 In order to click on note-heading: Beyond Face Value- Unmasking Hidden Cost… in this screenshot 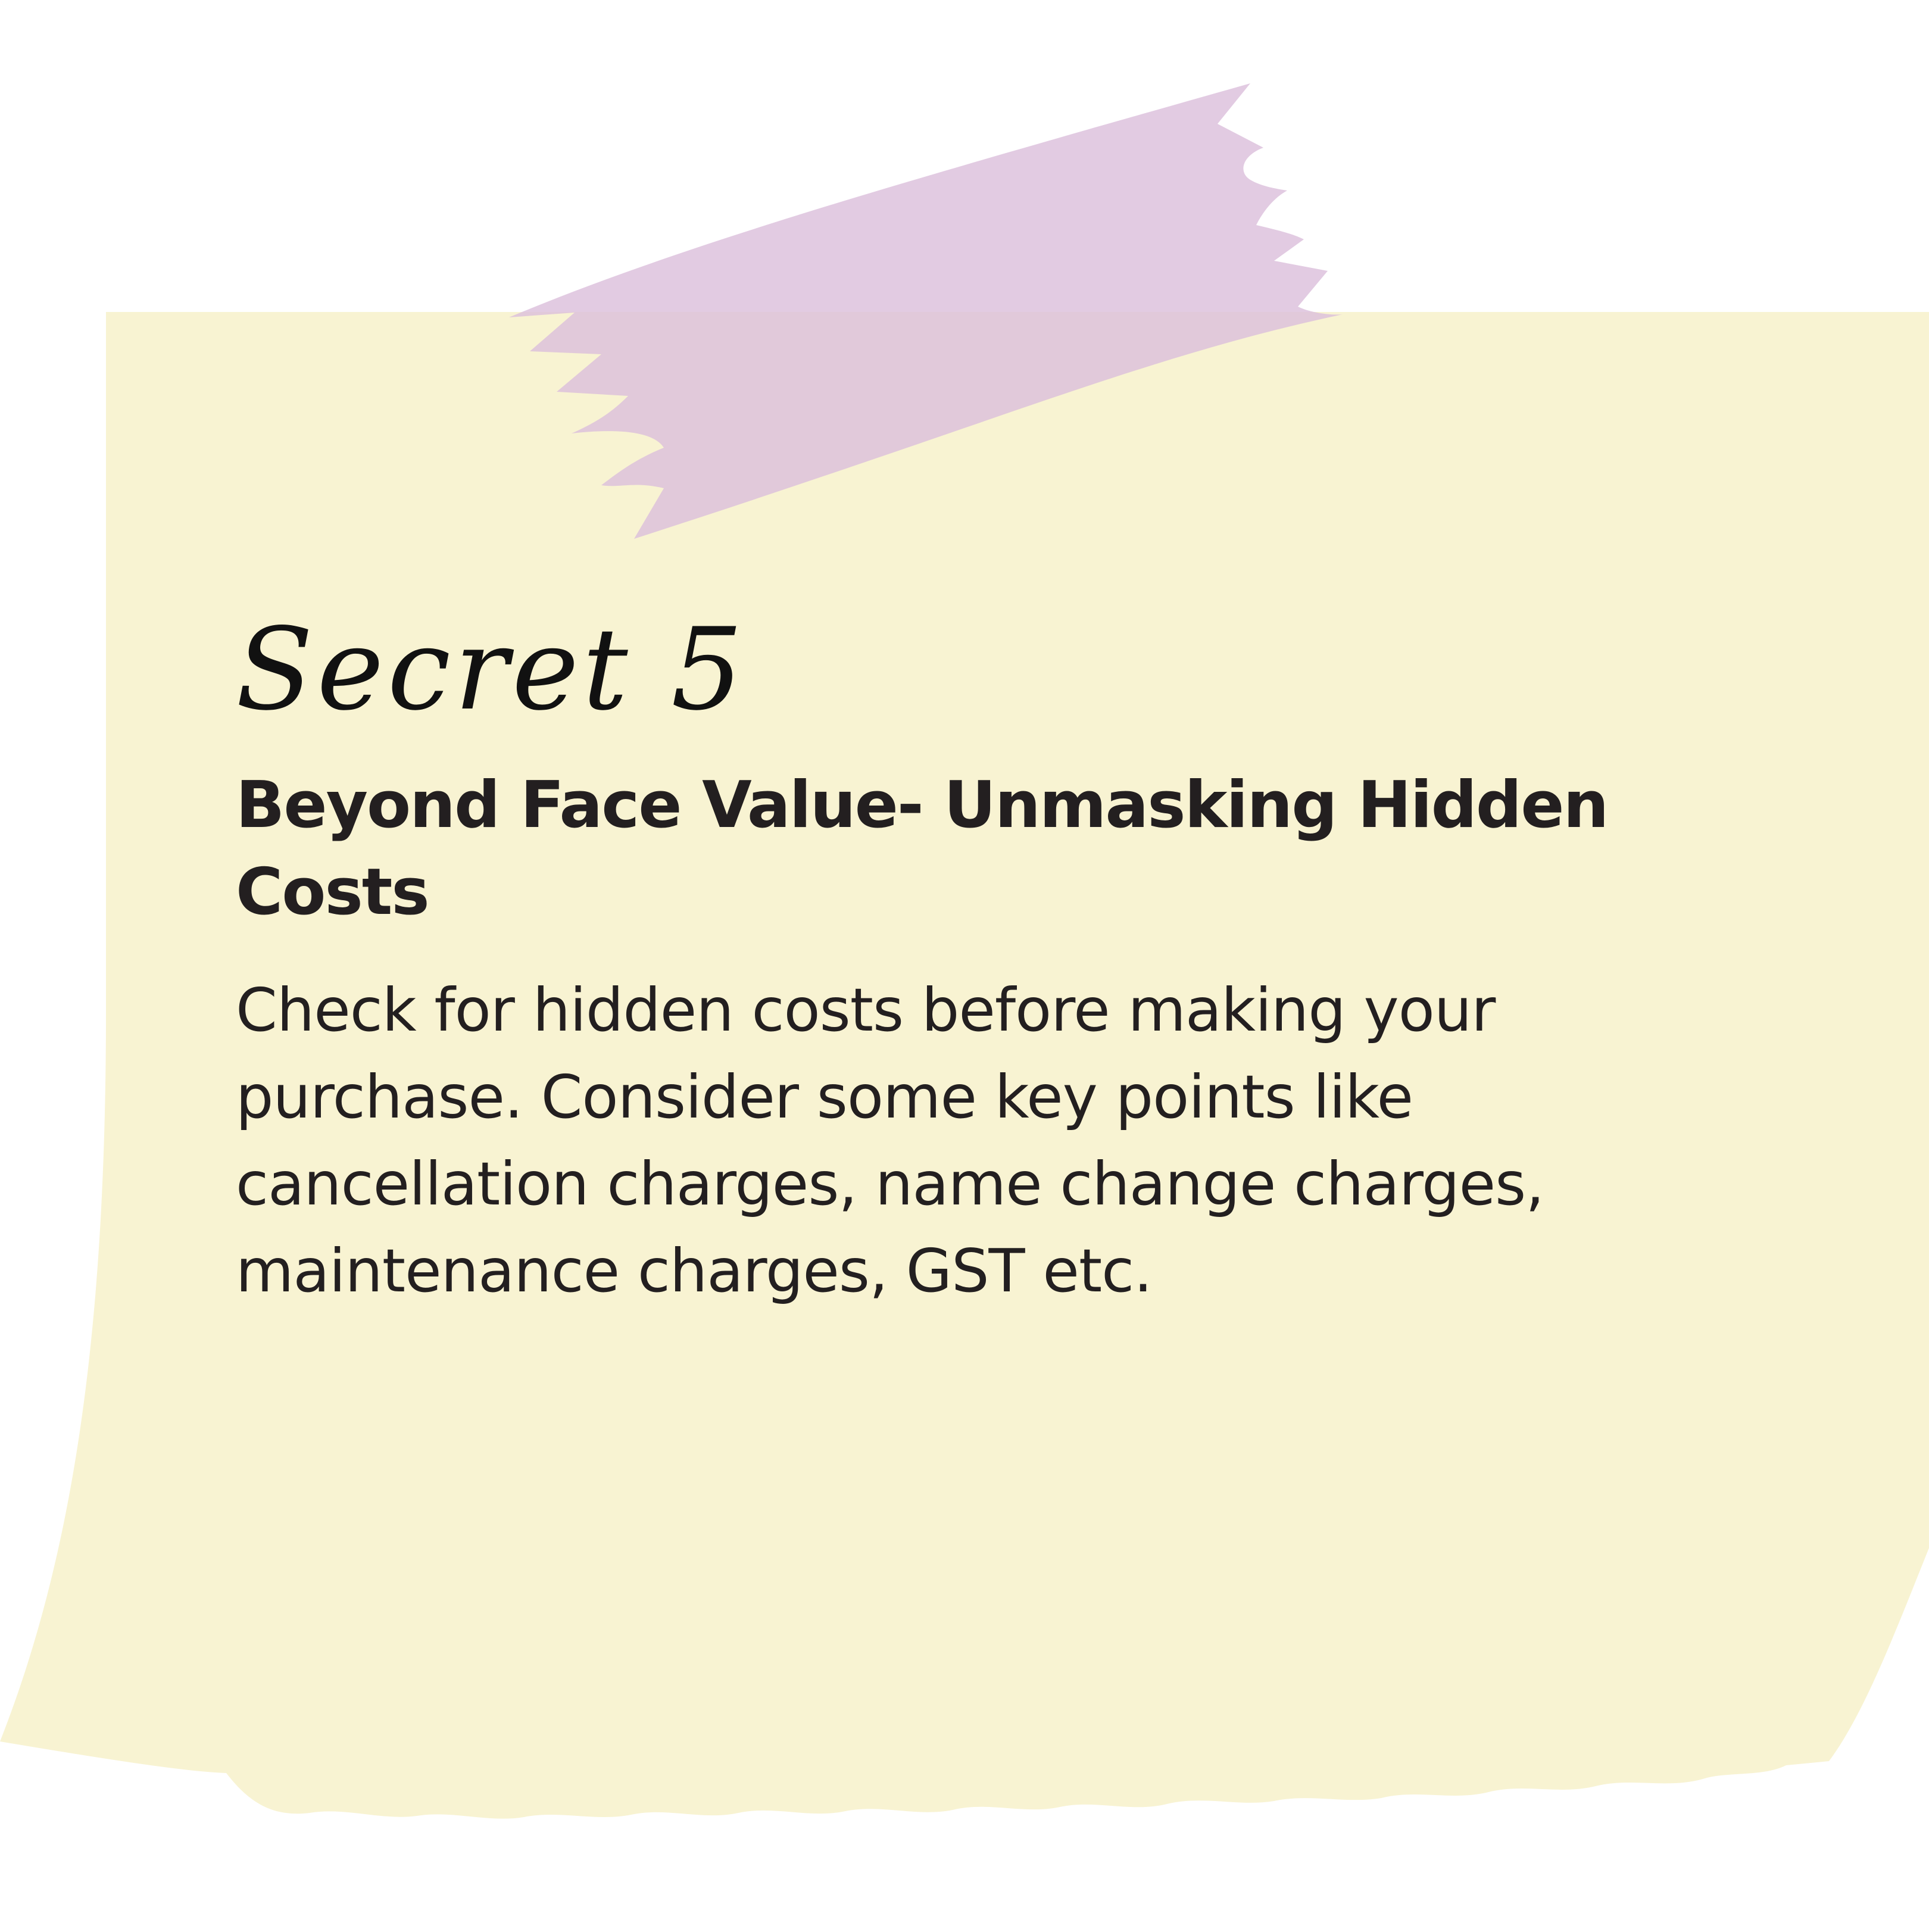, I will do `click(922, 848)`.